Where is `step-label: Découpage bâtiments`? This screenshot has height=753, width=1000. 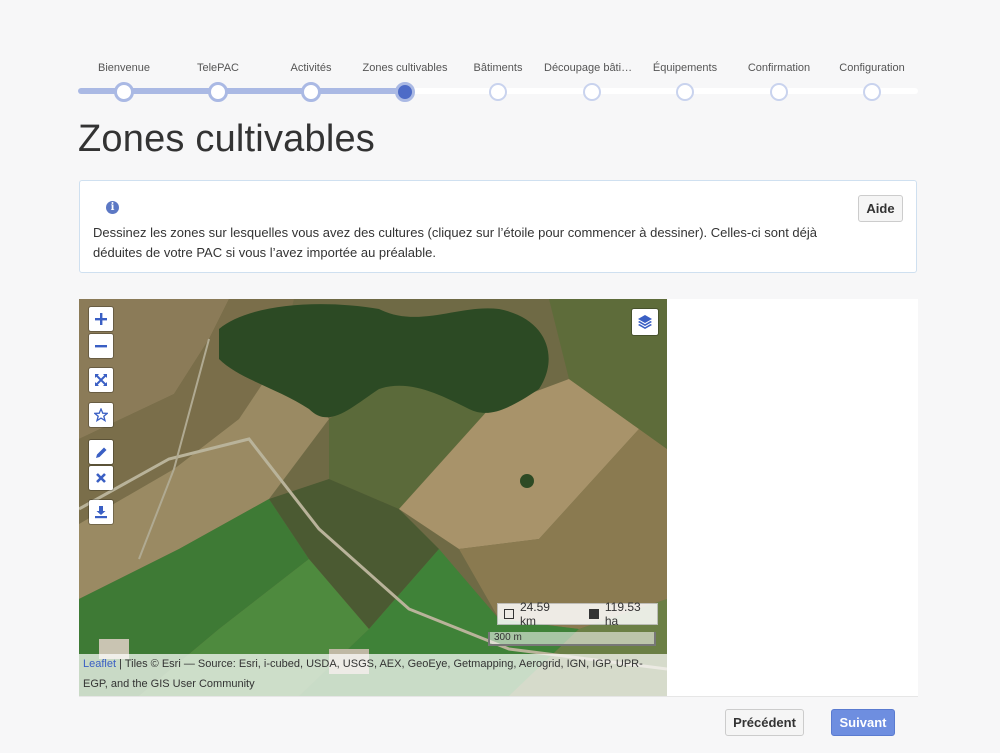 step-label: Découpage bâtiments is located at coordinates (592, 68).